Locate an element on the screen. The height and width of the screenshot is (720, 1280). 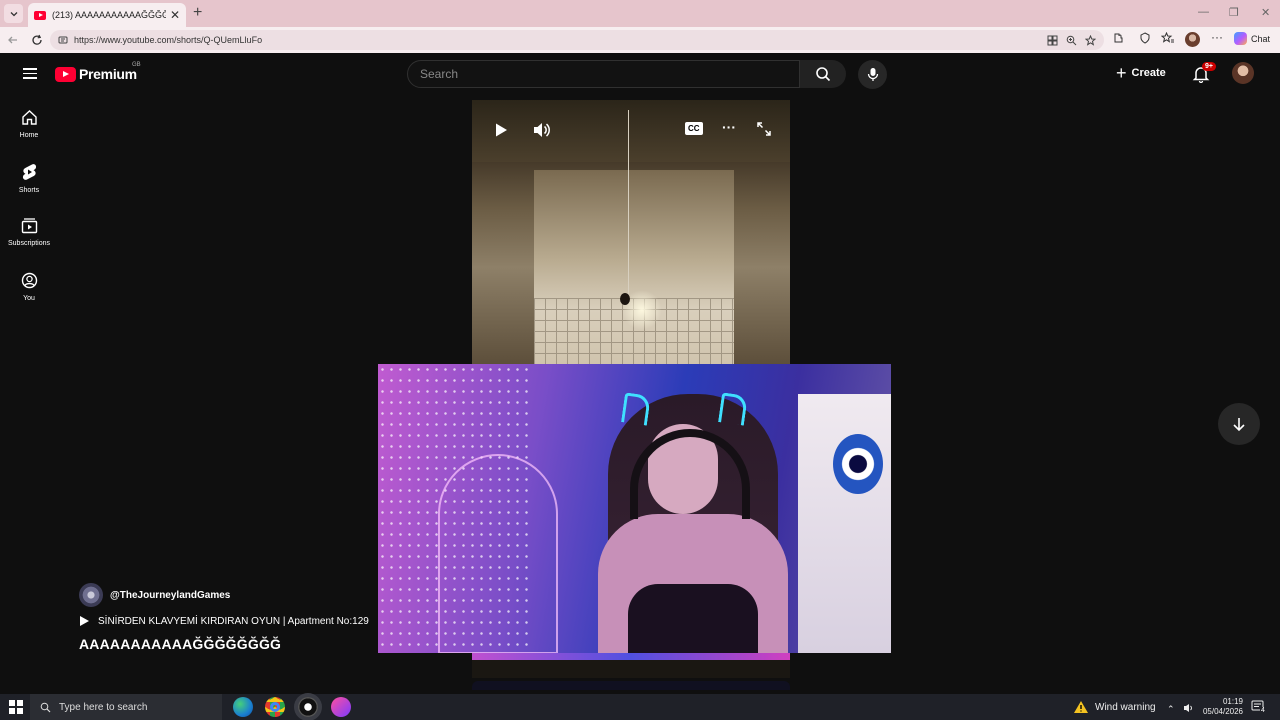
windows-start-icon is located at coordinates (16, 707).